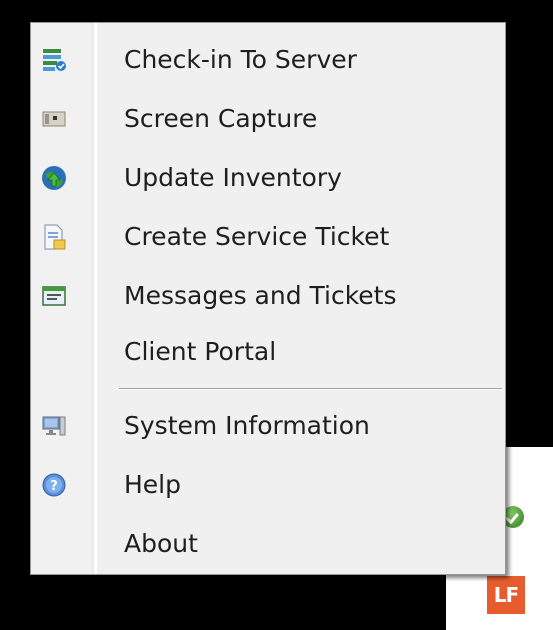 The height and width of the screenshot is (630, 553). I want to click on server-check-icon, so click(54, 60).